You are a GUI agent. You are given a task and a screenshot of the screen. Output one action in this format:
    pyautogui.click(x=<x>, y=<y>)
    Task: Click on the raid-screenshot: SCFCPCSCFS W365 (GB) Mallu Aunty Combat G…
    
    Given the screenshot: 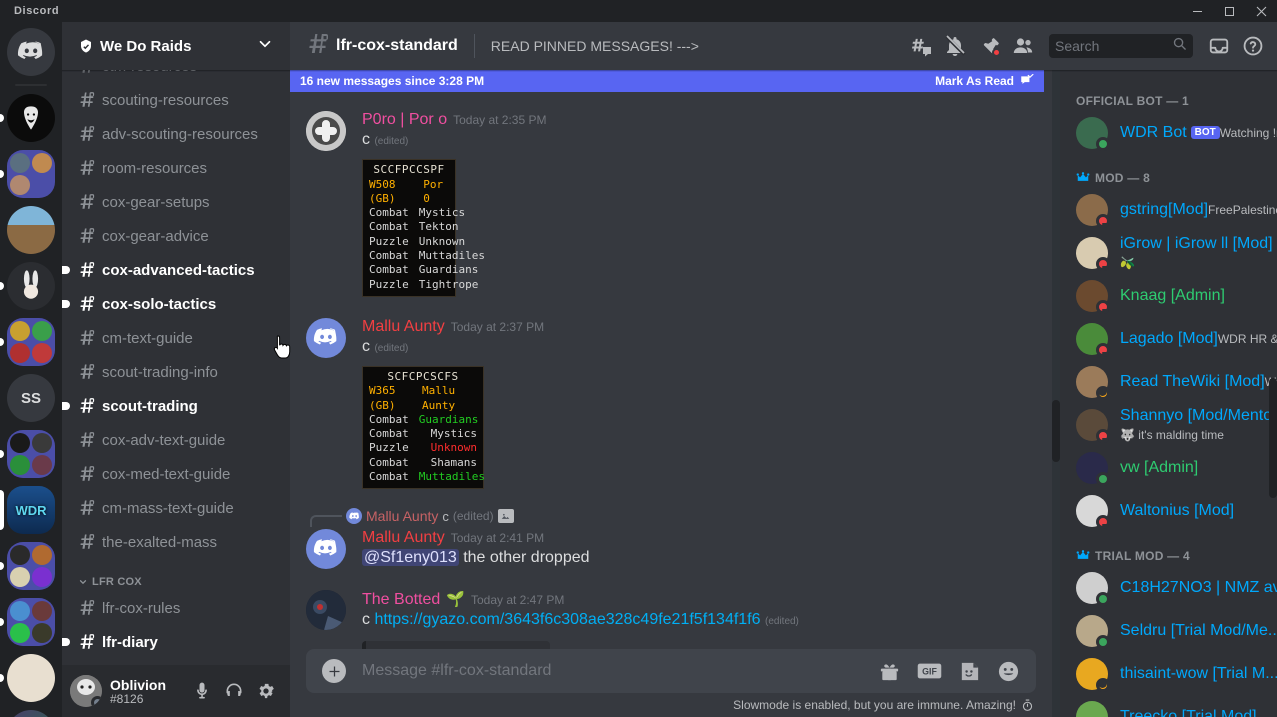 What is the action you would take?
    pyautogui.click(x=423, y=427)
    